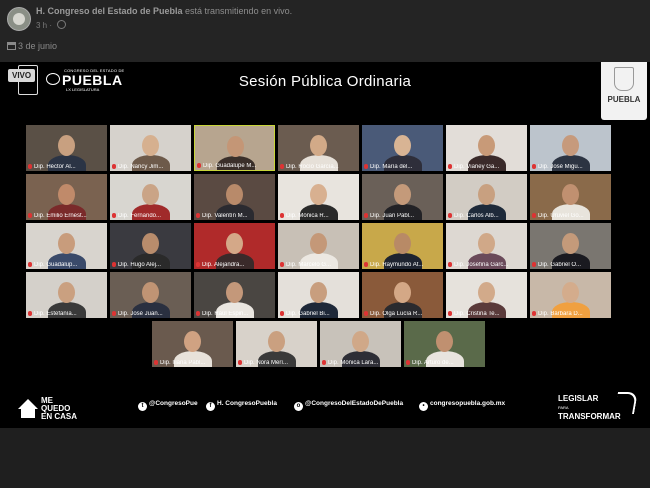 This screenshot has width=650, height=488. Describe the element at coordinates (109, 11) in the screenshot. I see `page-name-link: H. Congreso del Estado de Puebla` at that location.